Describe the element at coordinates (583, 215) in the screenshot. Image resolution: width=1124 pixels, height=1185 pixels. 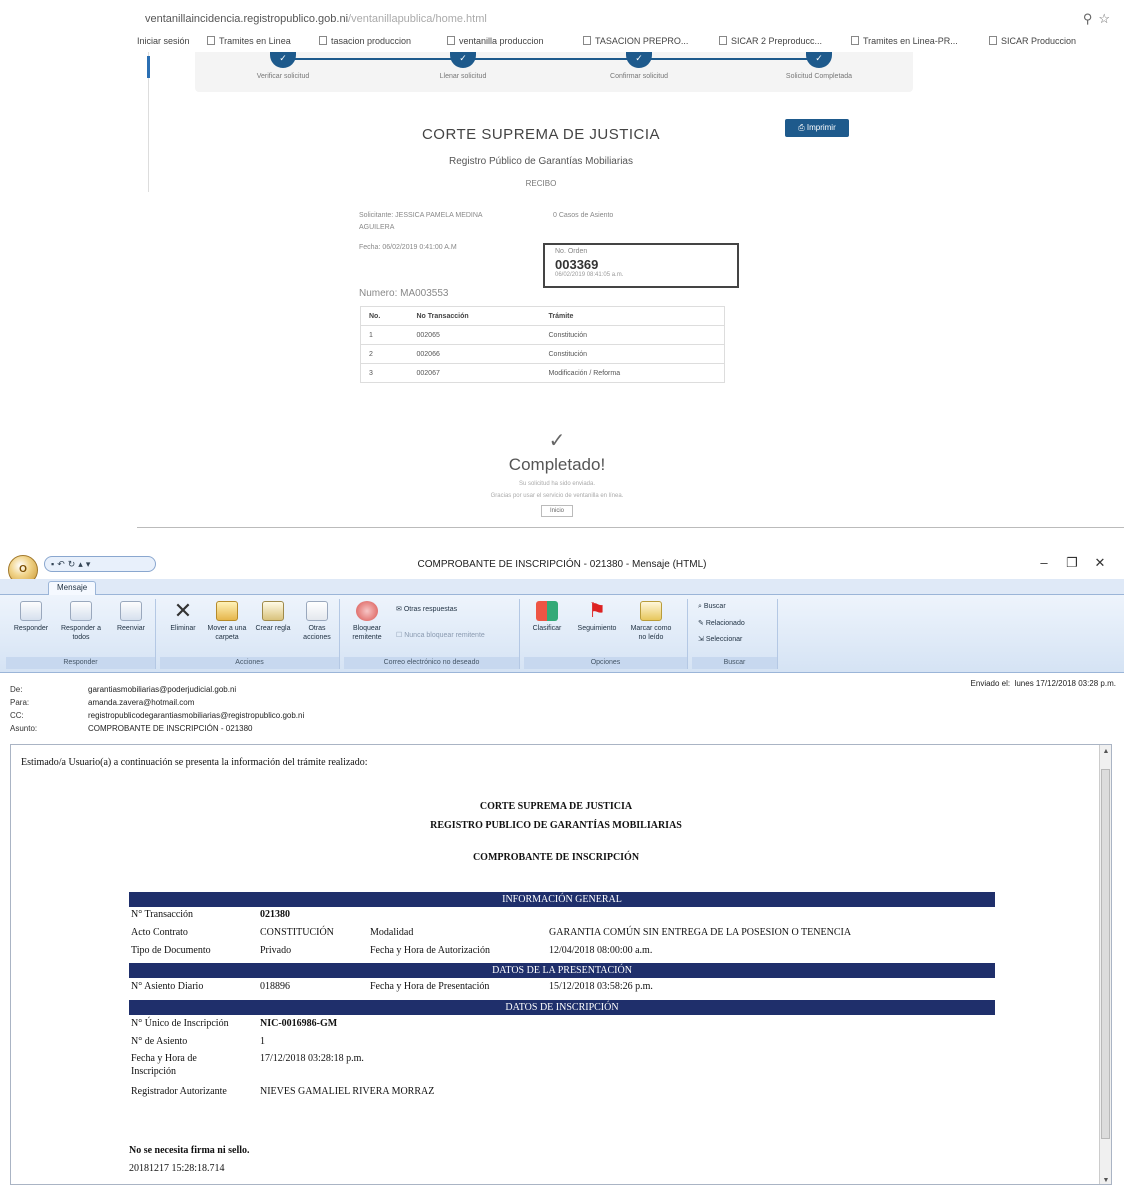
I see `case-count: 0 Casos de Asiento` at that location.